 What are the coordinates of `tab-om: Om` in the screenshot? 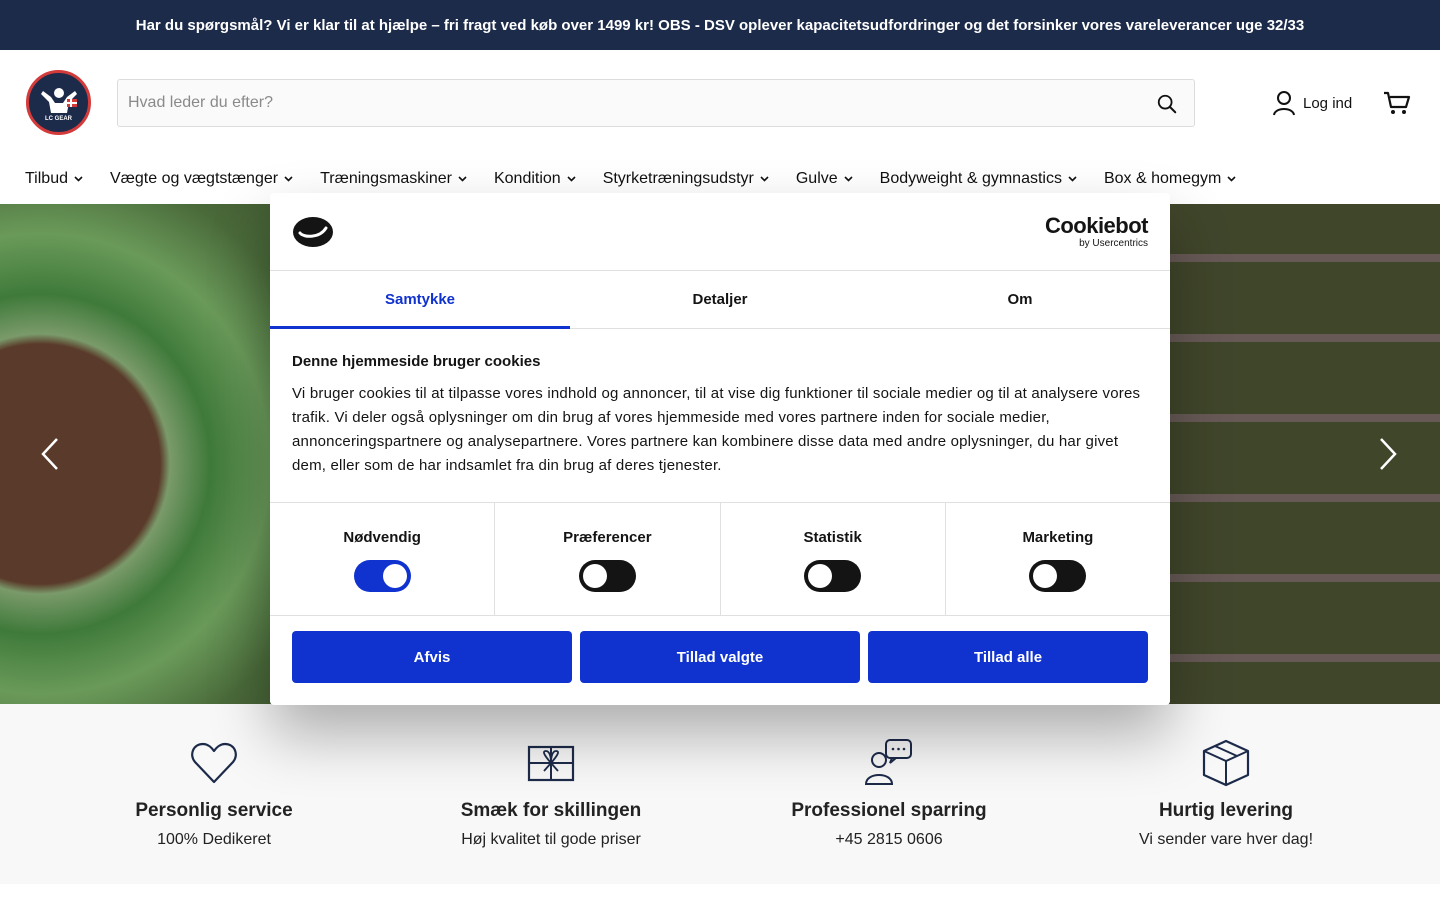 It's located at (1020, 299).